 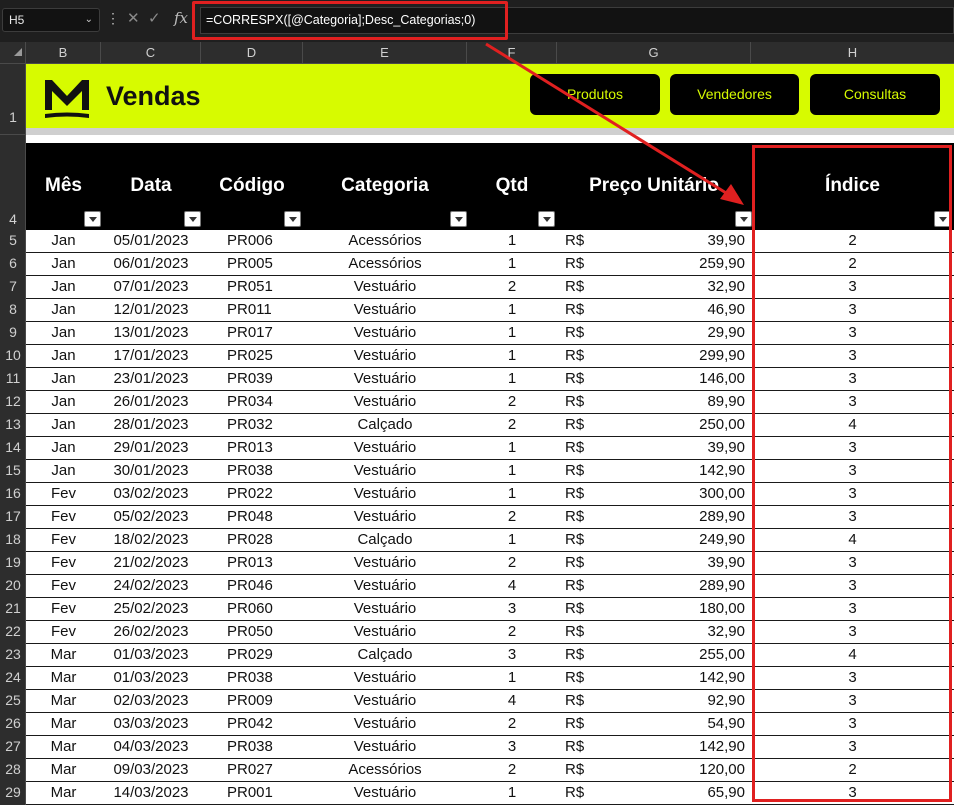 What do you see at coordinates (13, 52) in the screenshot?
I see `select-all-corner` at bounding box center [13, 52].